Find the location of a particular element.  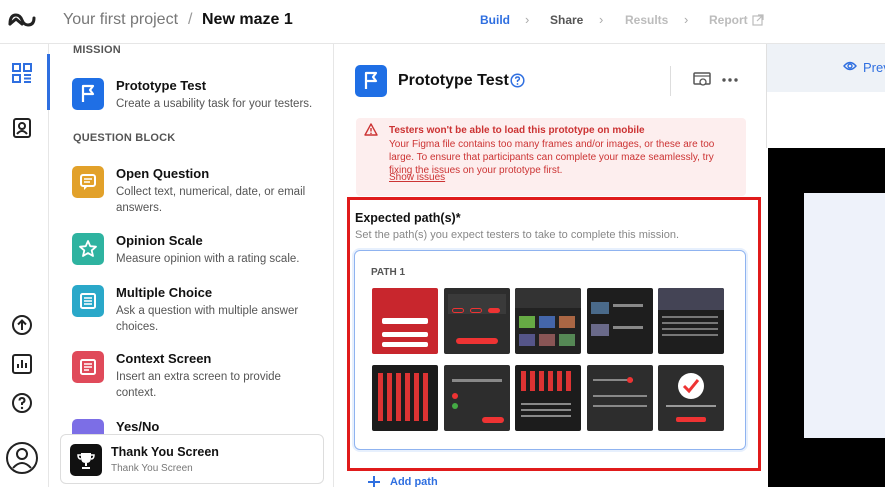

show-issues-link: Show issues is located at coordinates (417, 177).